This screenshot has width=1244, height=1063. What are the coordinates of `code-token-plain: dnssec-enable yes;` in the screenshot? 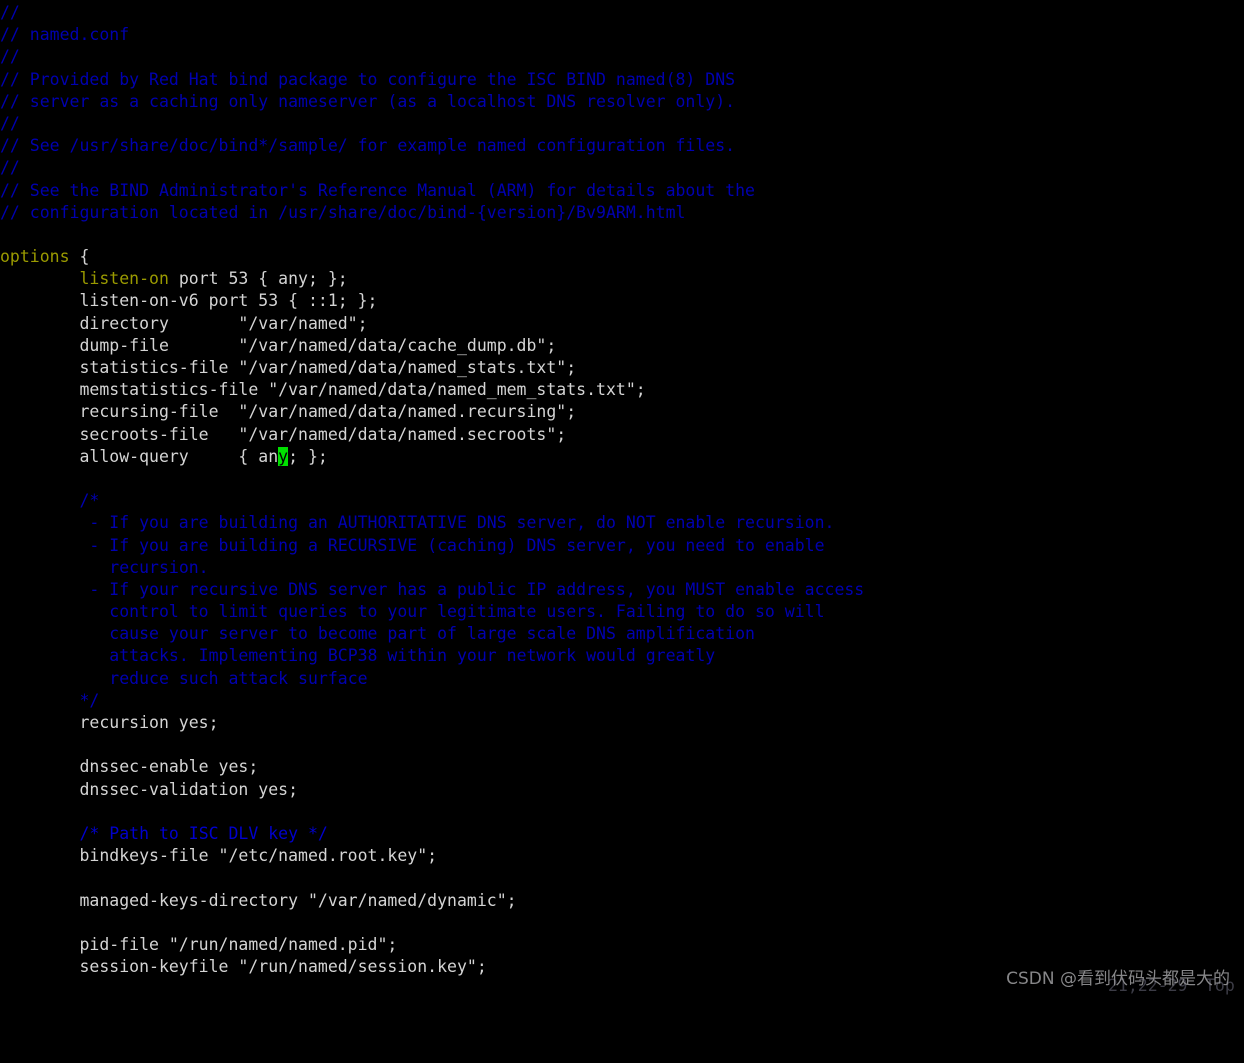 It's located at (129, 767).